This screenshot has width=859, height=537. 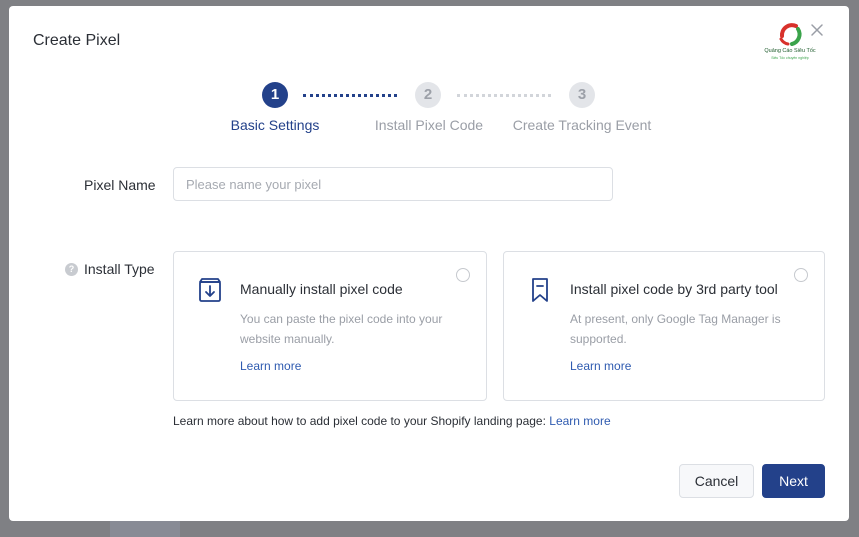 What do you see at coordinates (674, 289) in the screenshot?
I see `third-party-install-title: Install pixel code by 3rd party tool` at bounding box center [674, 289].